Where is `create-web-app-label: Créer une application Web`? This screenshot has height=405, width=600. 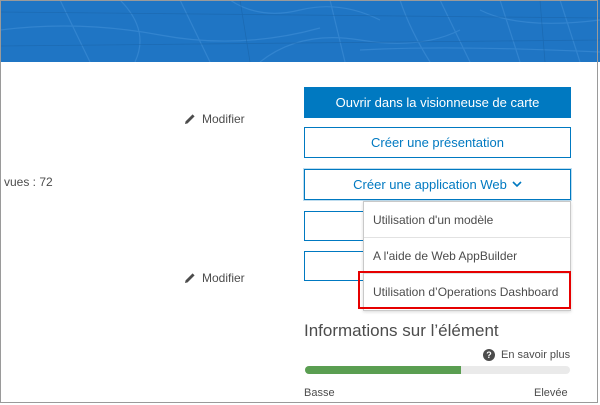 create-web-app-label: Créer une application Web is located at coordinates (430, 184).